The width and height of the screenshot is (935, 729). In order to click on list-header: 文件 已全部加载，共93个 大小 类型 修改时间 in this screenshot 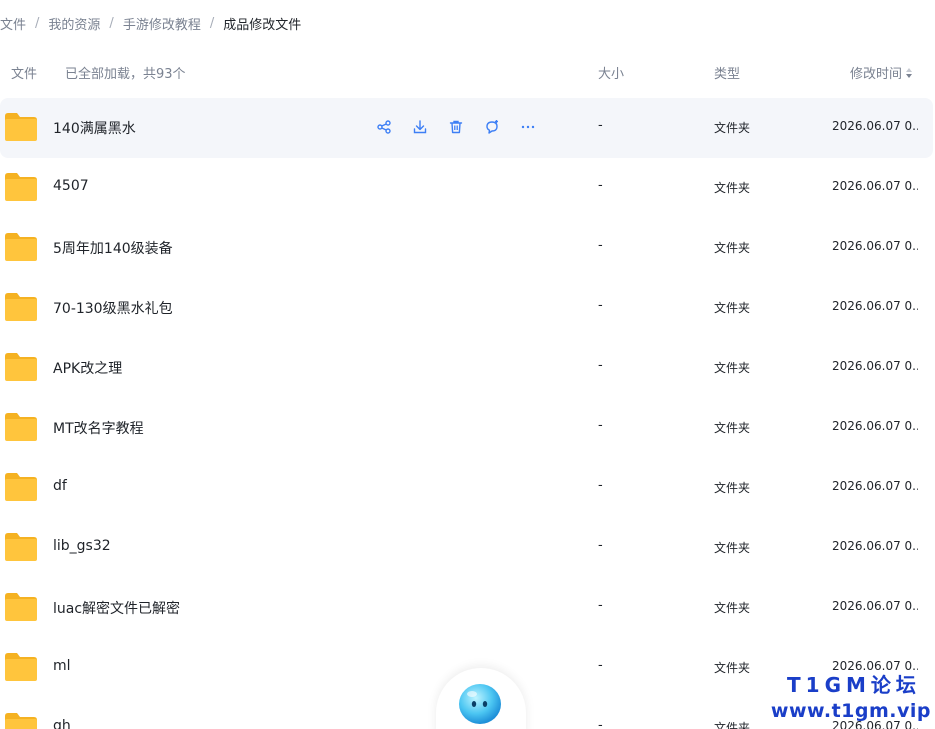, I will do `click(467, 72)`.